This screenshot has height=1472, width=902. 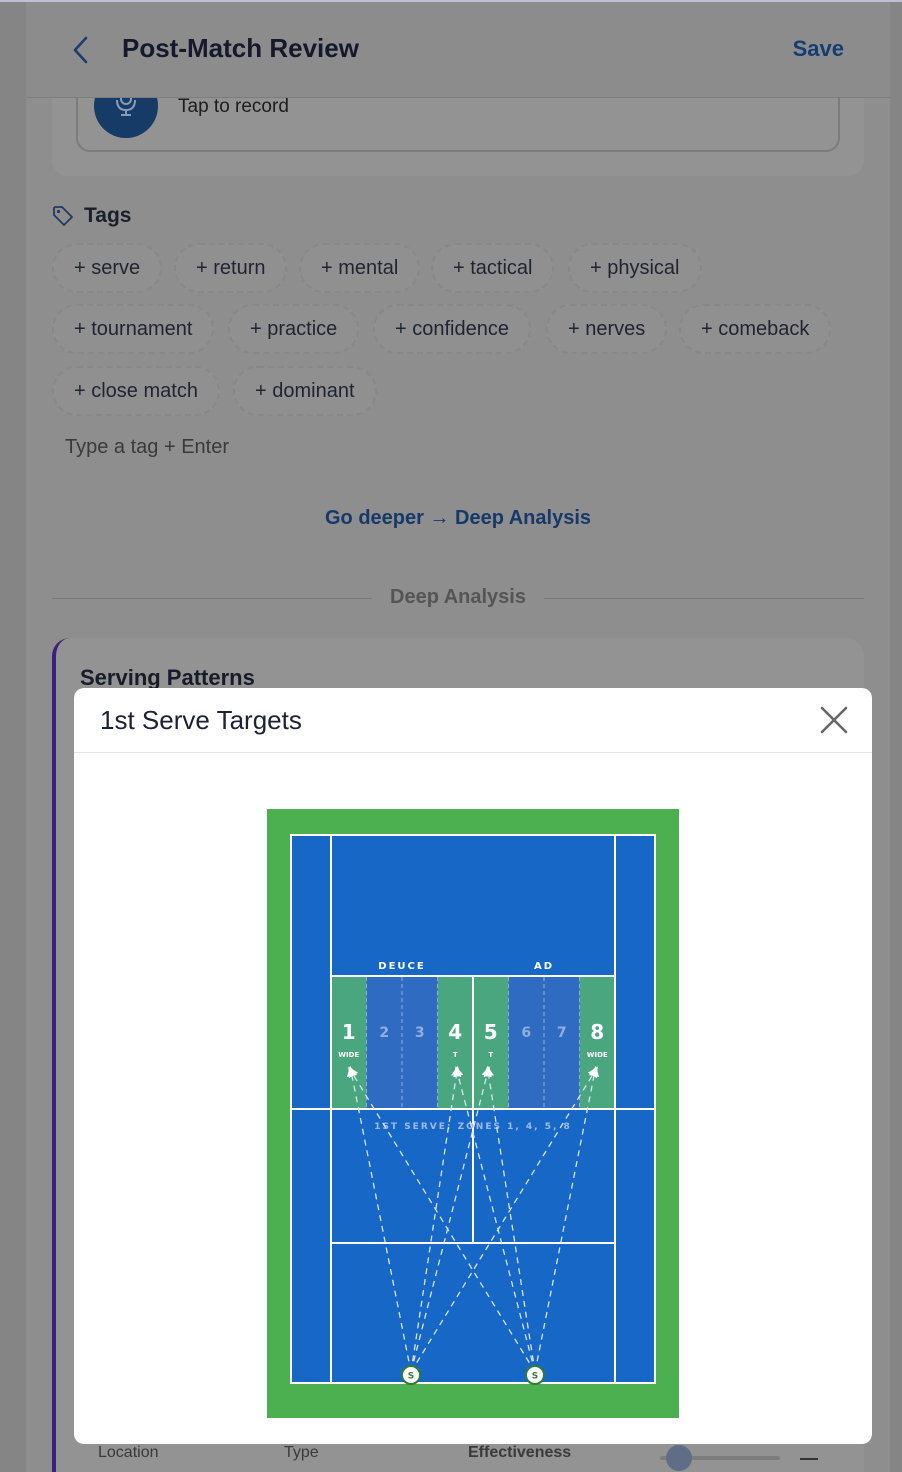 What do you see at coordinates (635, 268) in the screenshot?
I see `tag-chip-physical: + physical` at bounding box center [635, 268].